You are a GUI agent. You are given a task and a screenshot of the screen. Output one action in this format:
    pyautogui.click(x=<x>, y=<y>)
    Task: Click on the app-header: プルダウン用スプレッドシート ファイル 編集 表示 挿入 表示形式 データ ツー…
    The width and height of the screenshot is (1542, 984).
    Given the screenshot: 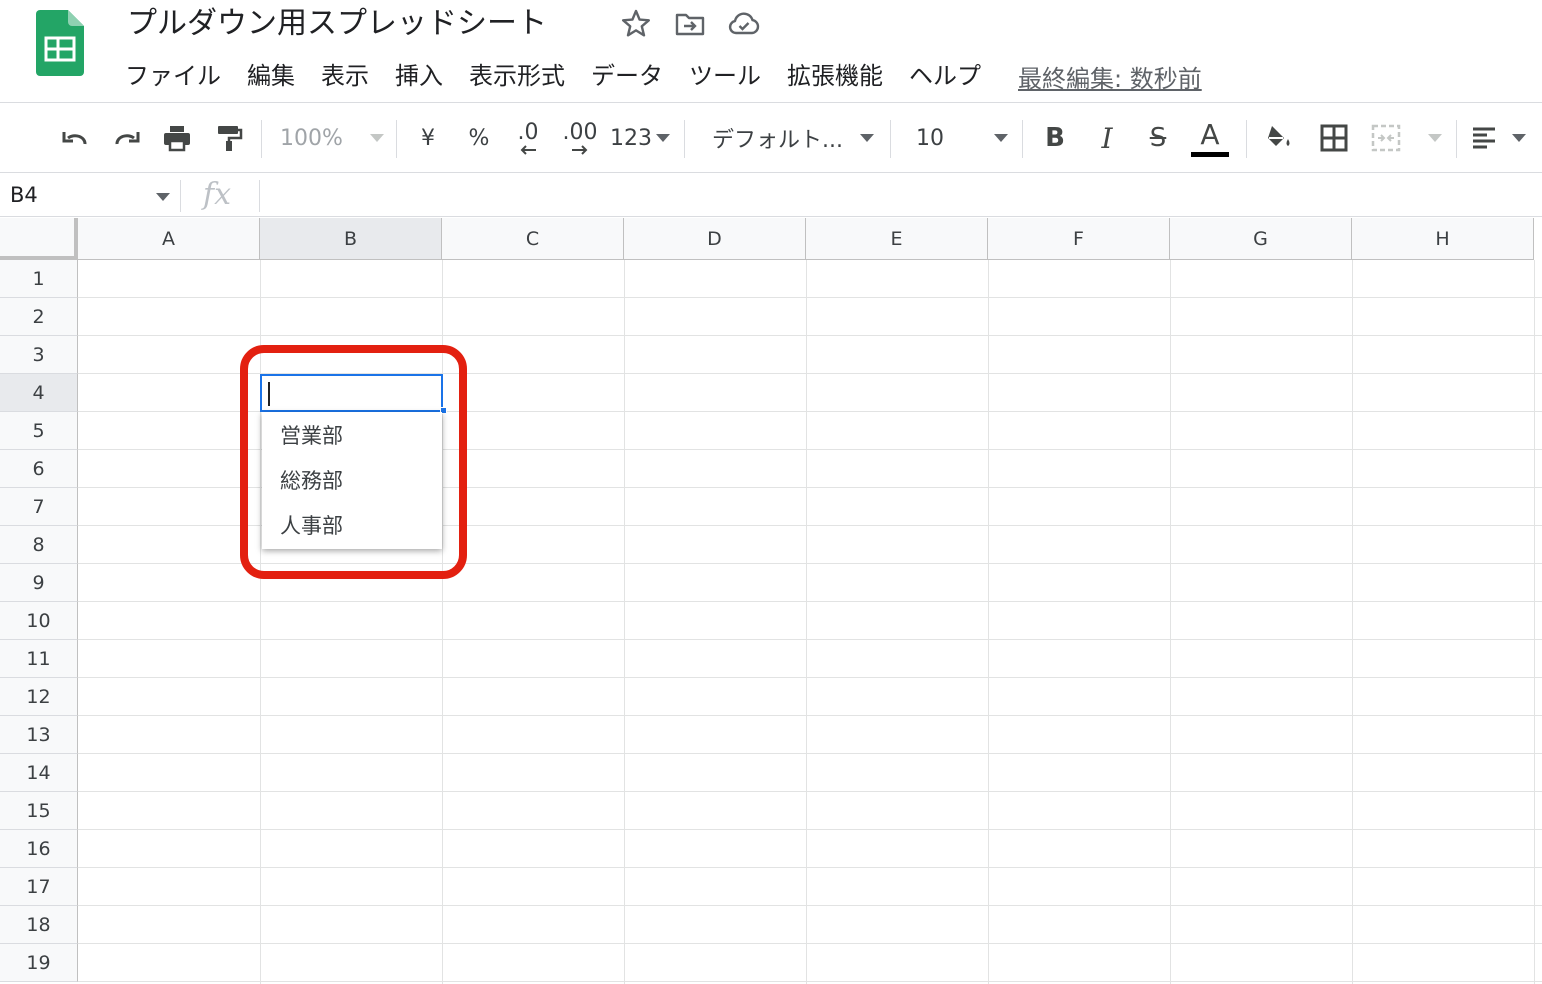 What is the action you would take?
    pyautogui.click(x=771, y=51)
    